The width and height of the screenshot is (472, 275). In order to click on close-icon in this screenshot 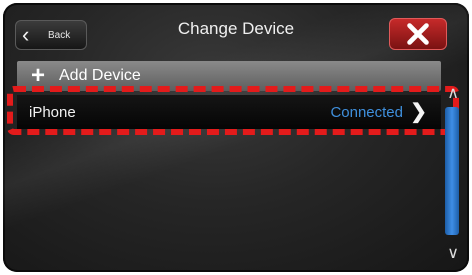, I will do `click(418, 34)`.